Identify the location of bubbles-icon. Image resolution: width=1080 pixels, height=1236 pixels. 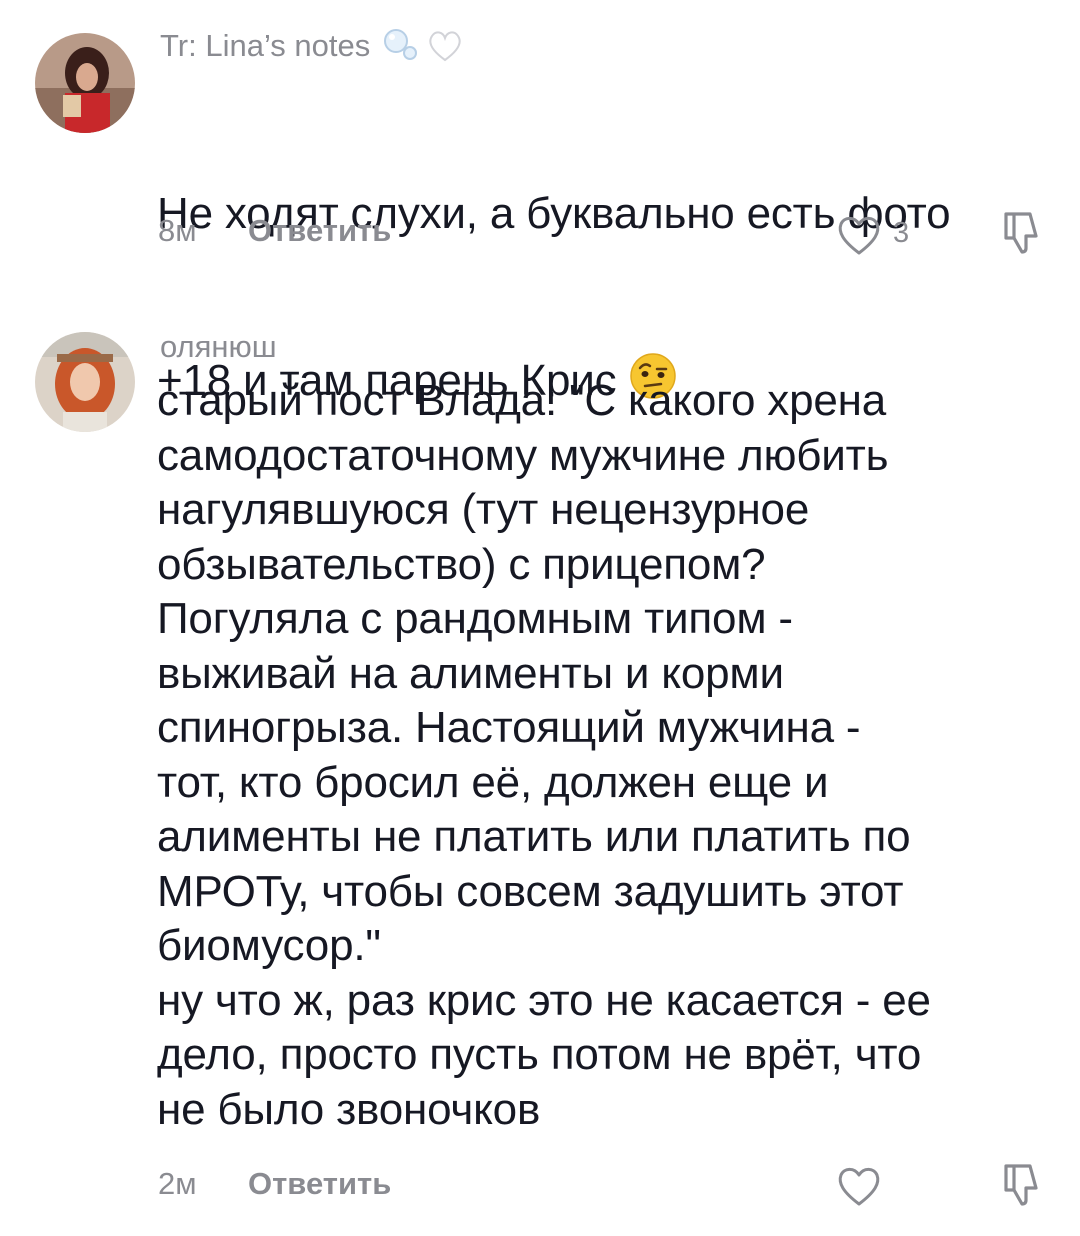
(400, 44).